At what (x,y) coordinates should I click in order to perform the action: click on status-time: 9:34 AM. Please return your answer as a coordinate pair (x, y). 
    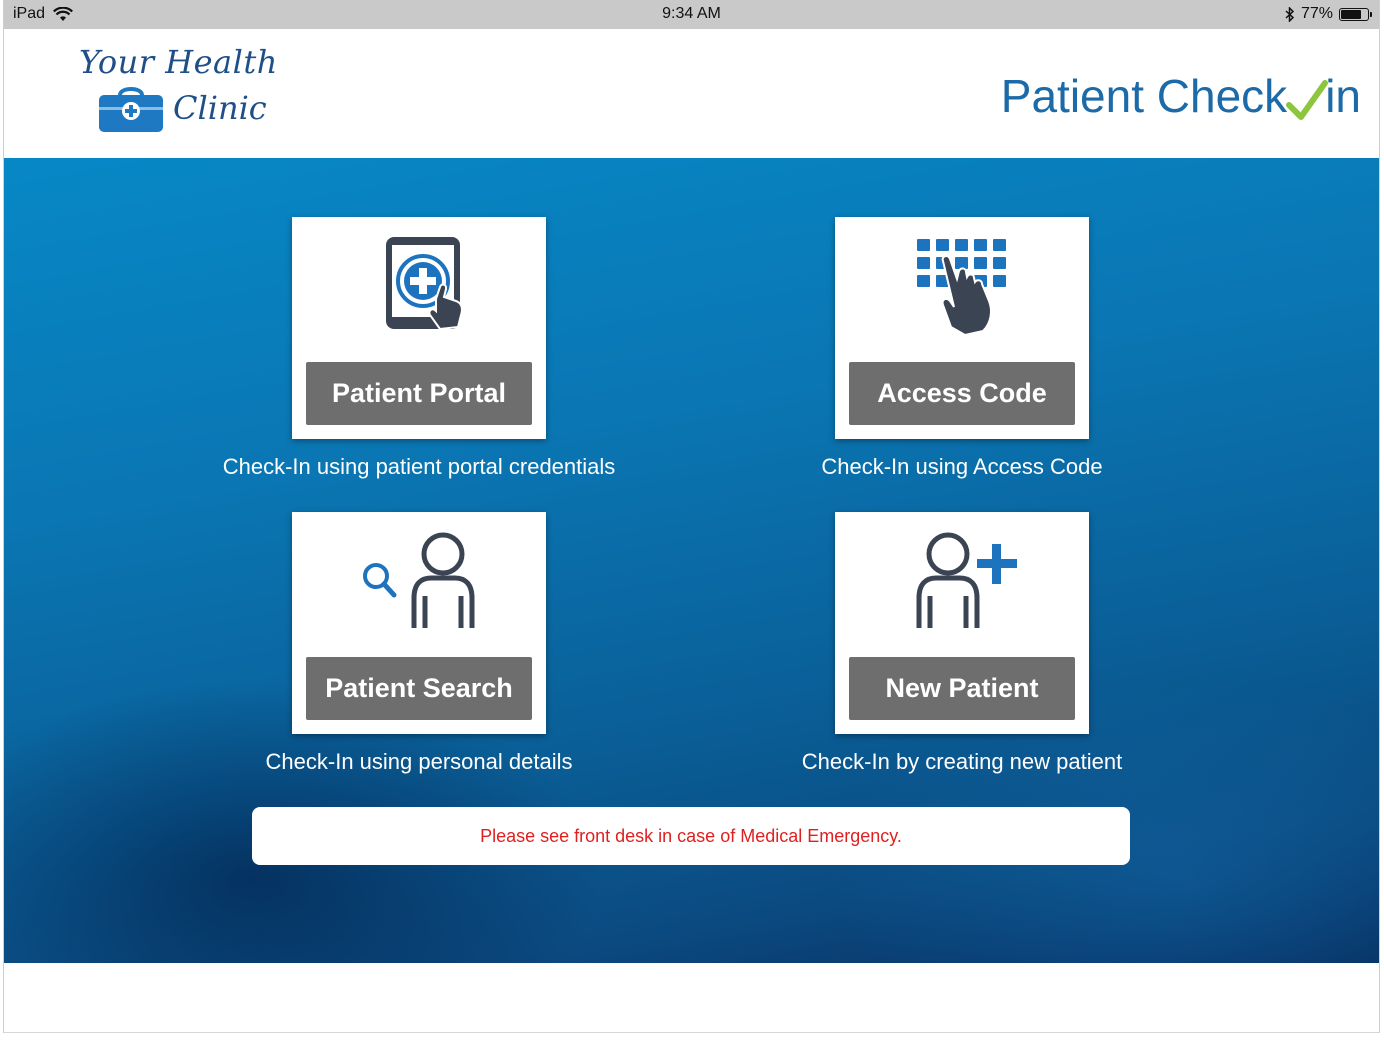
    Looking at the image, I should click on (691, 13).